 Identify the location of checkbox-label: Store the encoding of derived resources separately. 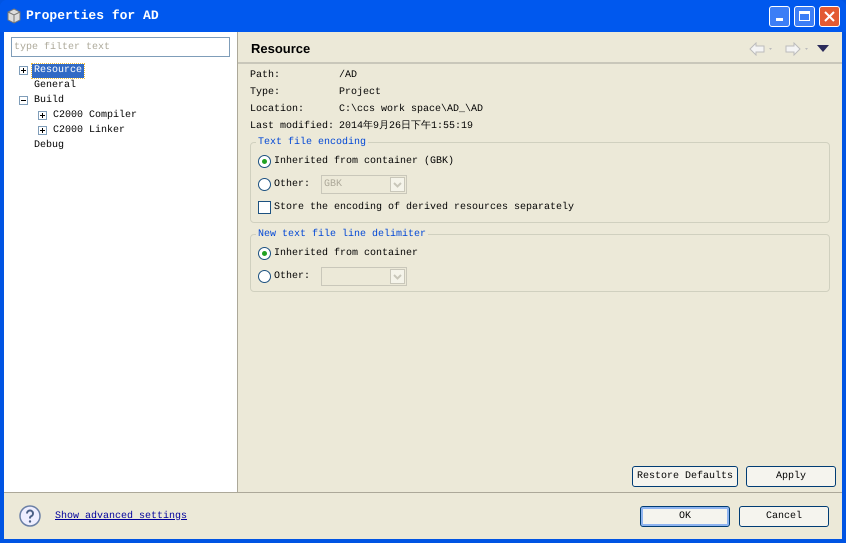
(424, 207).